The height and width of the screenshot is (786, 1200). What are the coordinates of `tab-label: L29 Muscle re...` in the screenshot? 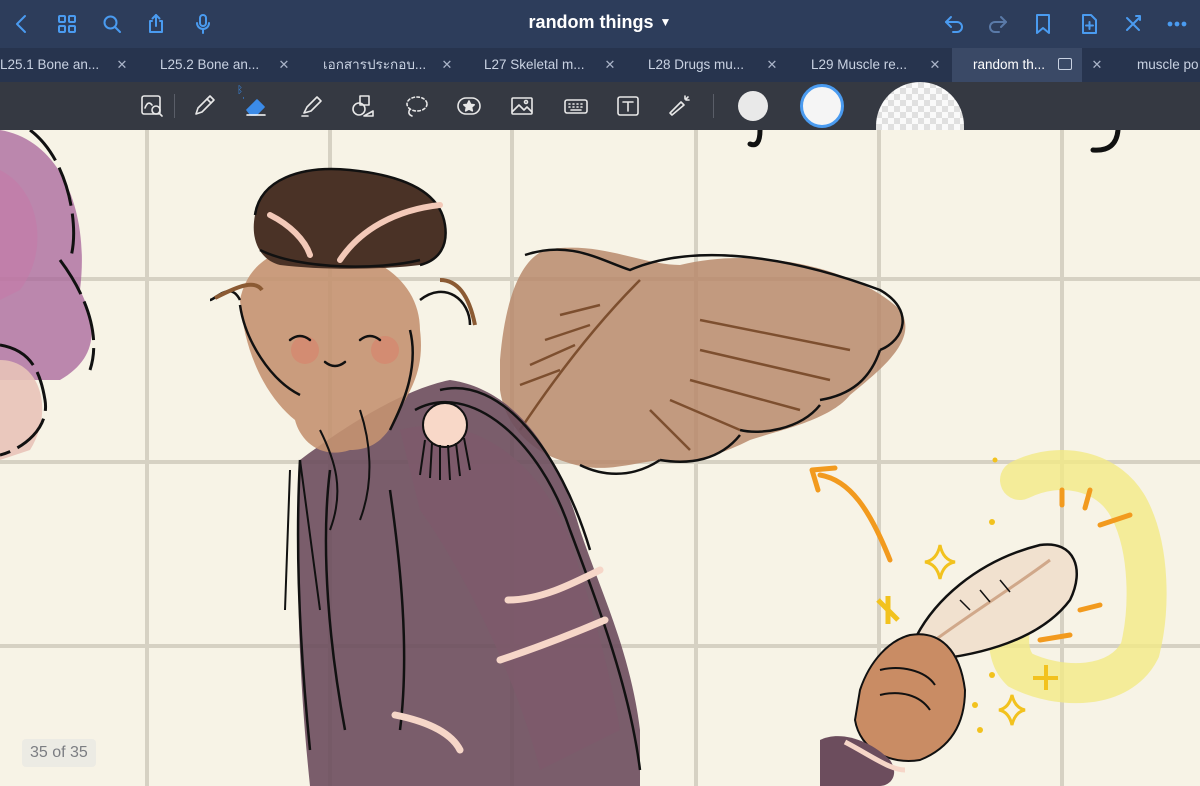 It's located at (859, 64).